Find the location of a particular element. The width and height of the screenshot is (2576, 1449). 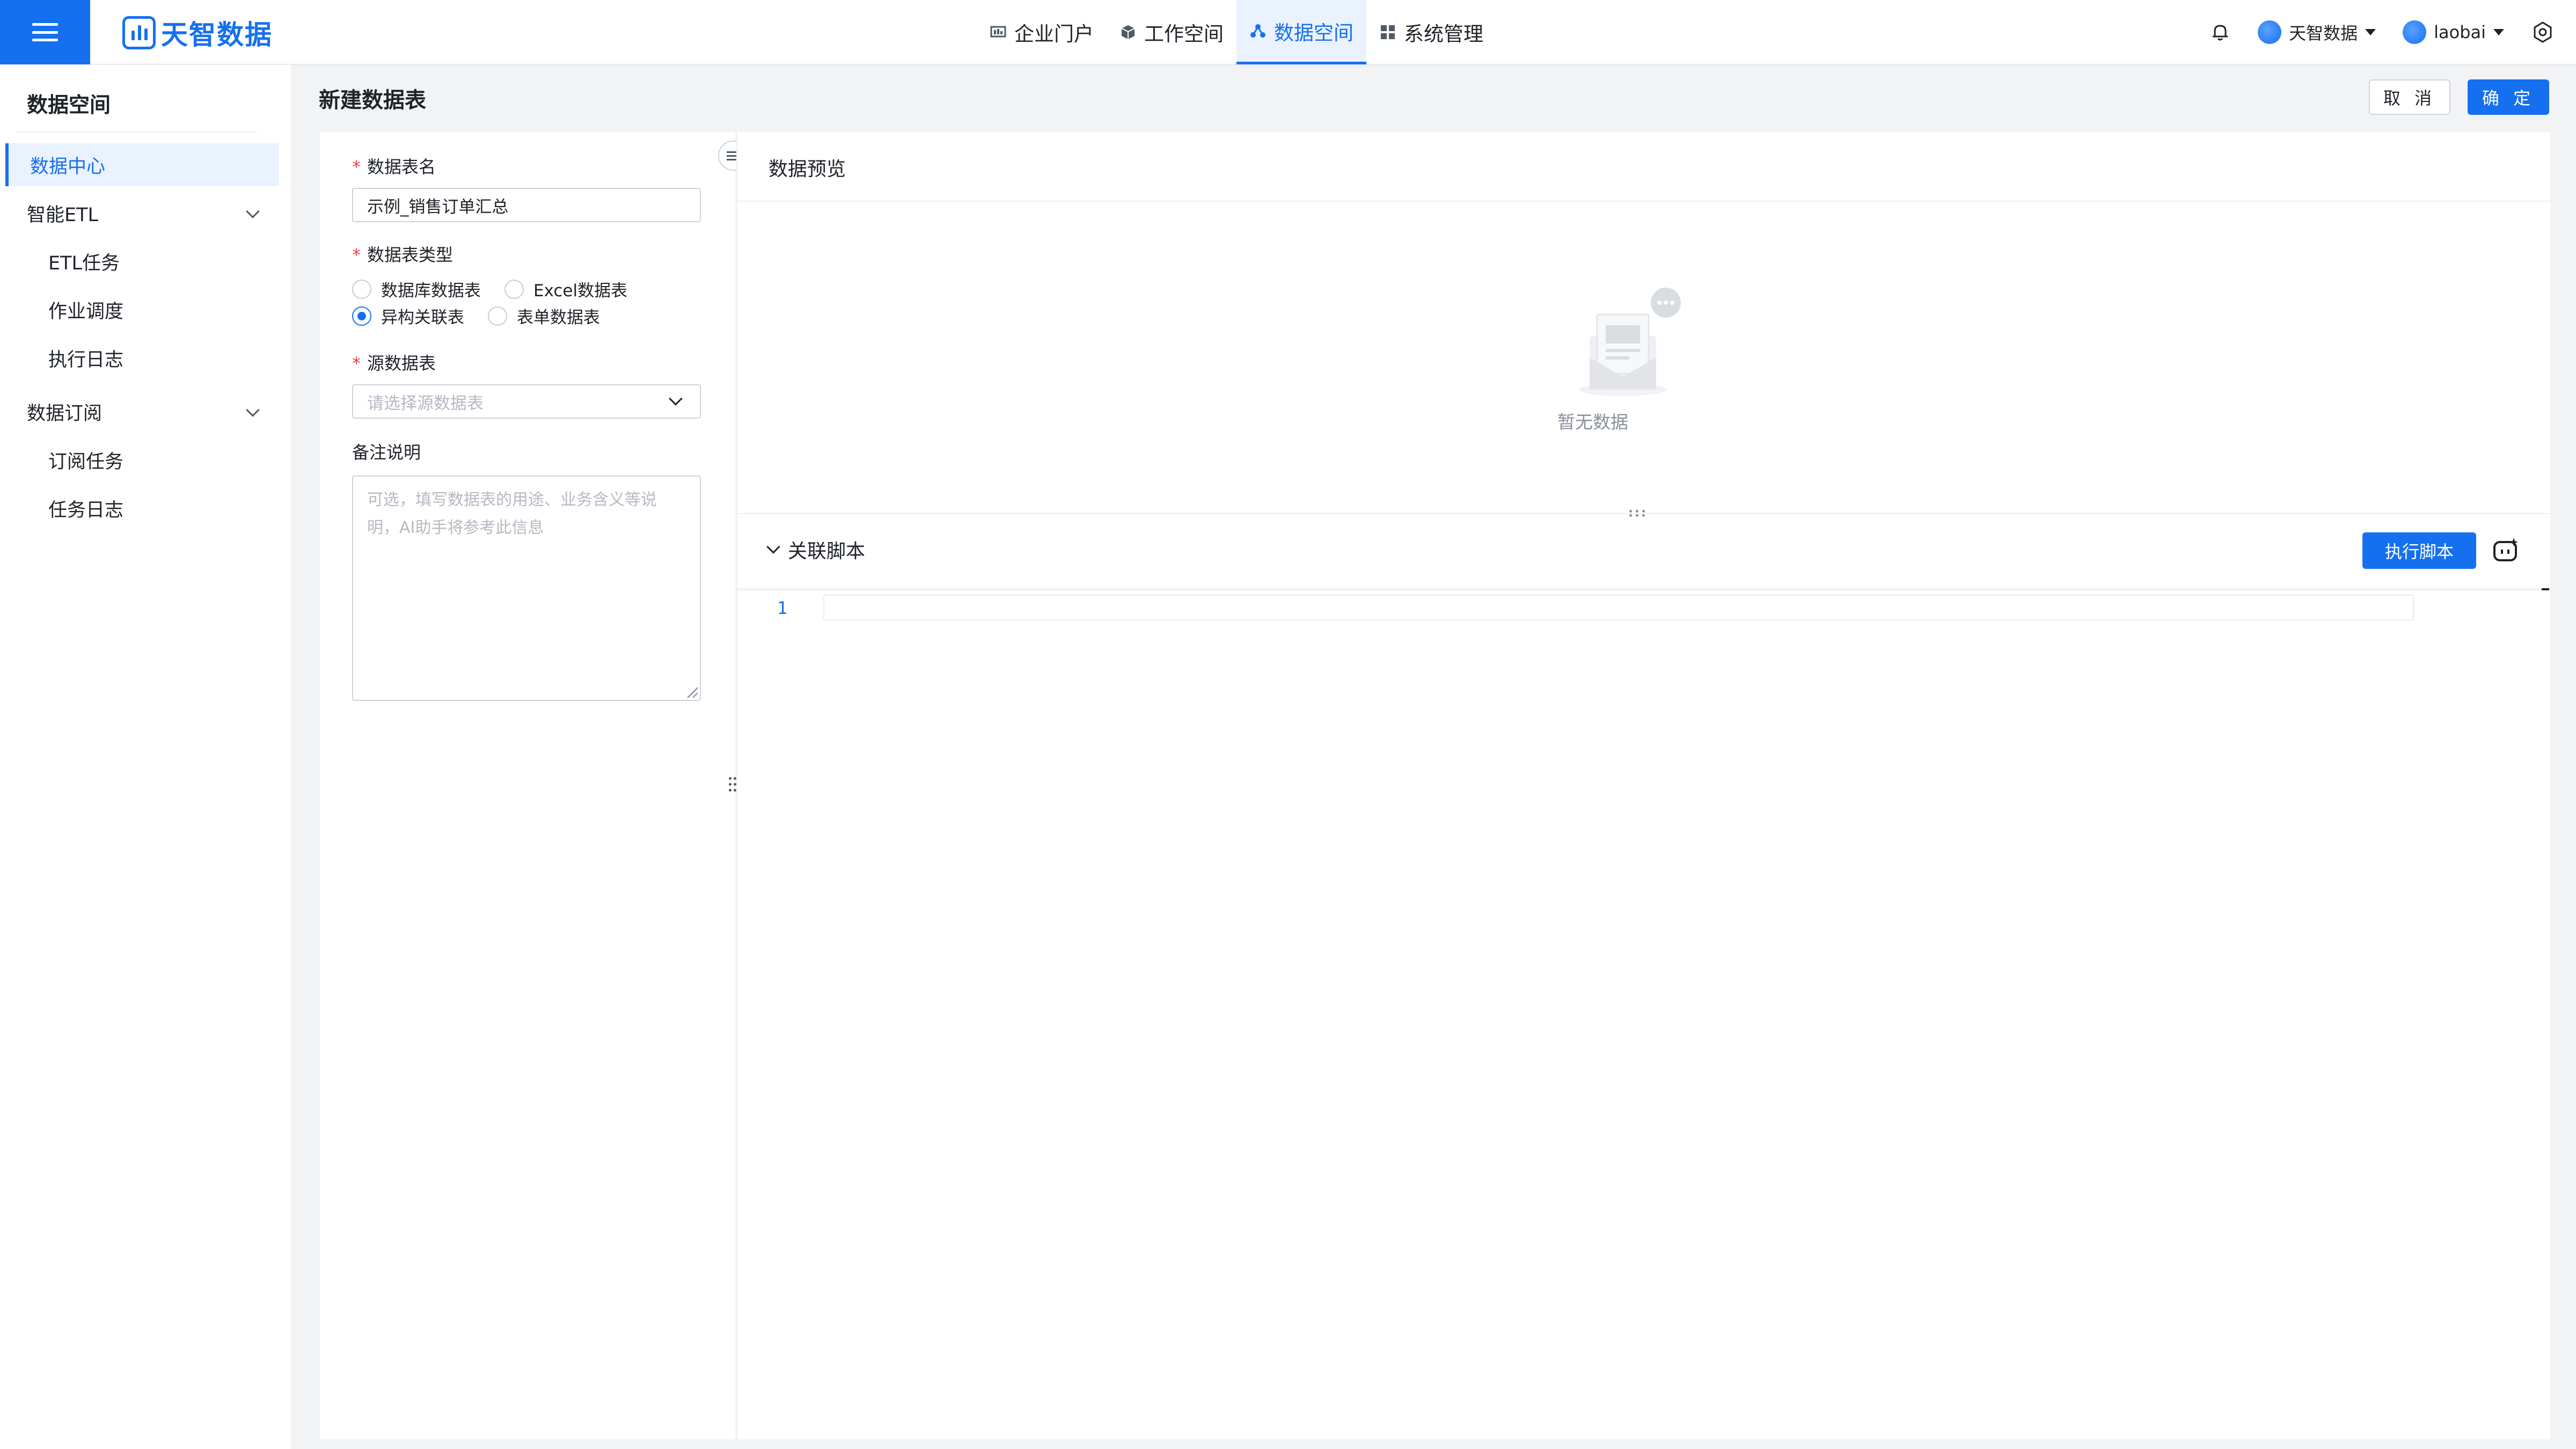

source-table-select: 请选择源数据表 is located at coordinates (526, 401).